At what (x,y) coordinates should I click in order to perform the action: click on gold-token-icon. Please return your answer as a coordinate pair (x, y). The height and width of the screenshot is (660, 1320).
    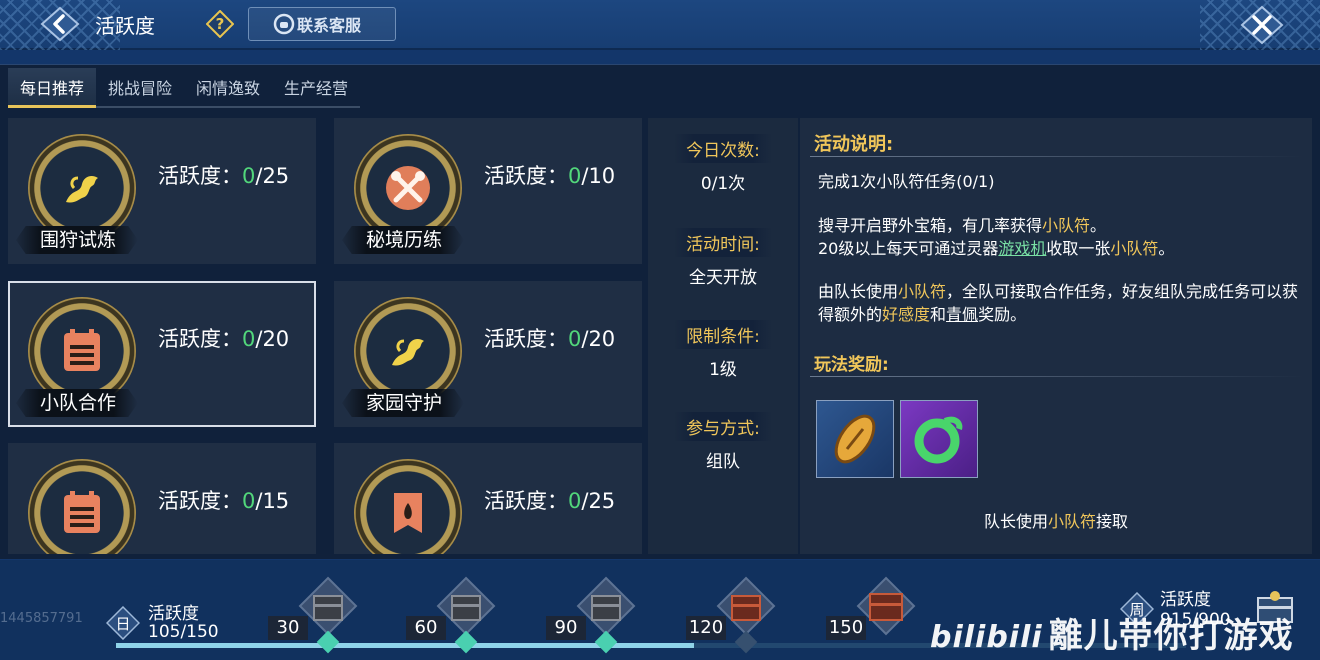
    Looking at the image, I should click on (855, 439).